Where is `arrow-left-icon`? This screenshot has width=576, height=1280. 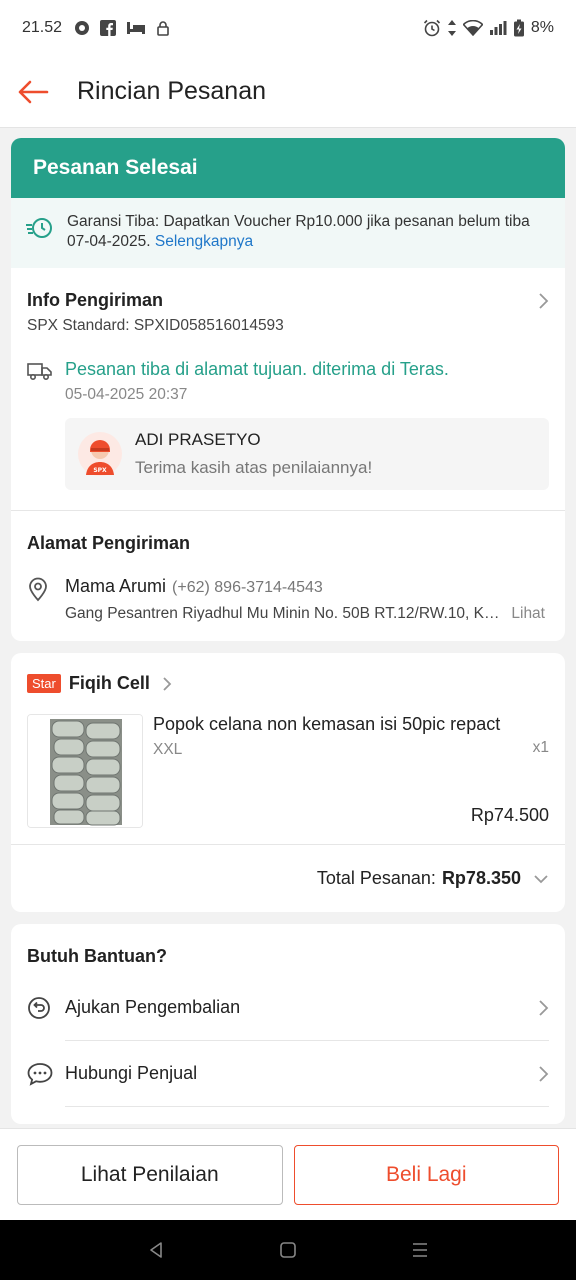 arrow-left-icon is located at coordinates (33, 91).